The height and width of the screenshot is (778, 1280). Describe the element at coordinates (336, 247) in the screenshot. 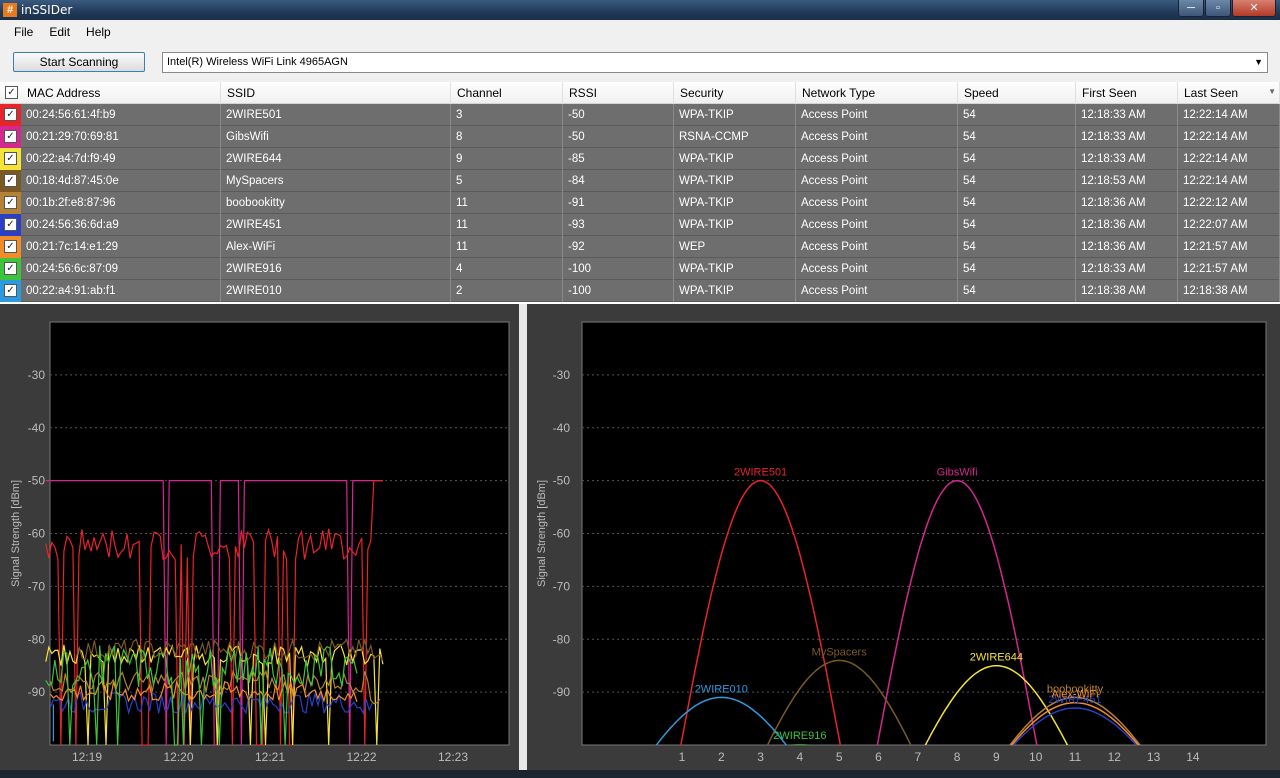

I see `cell-ssid: Alex-WiFi` at that location.